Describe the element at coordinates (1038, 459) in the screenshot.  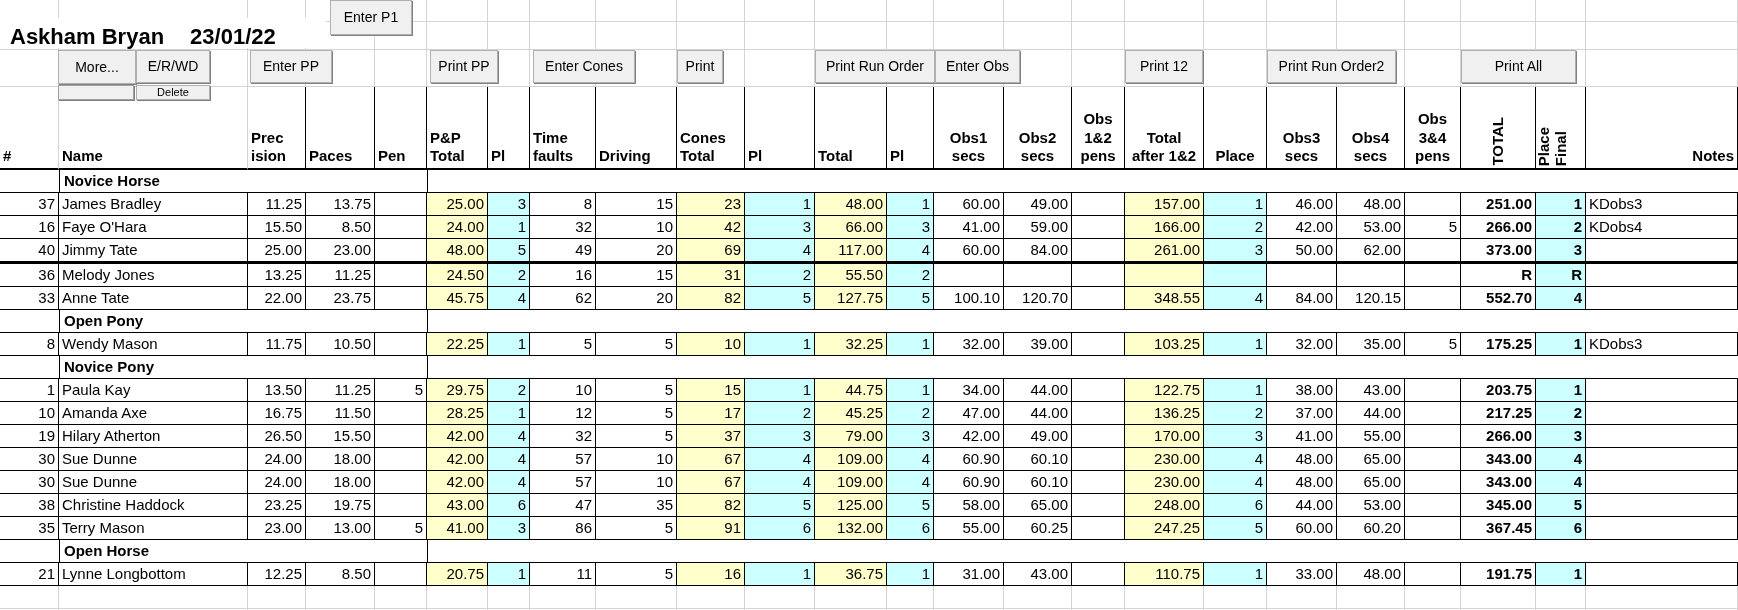
I see `table-cell: 60.10` at that location.